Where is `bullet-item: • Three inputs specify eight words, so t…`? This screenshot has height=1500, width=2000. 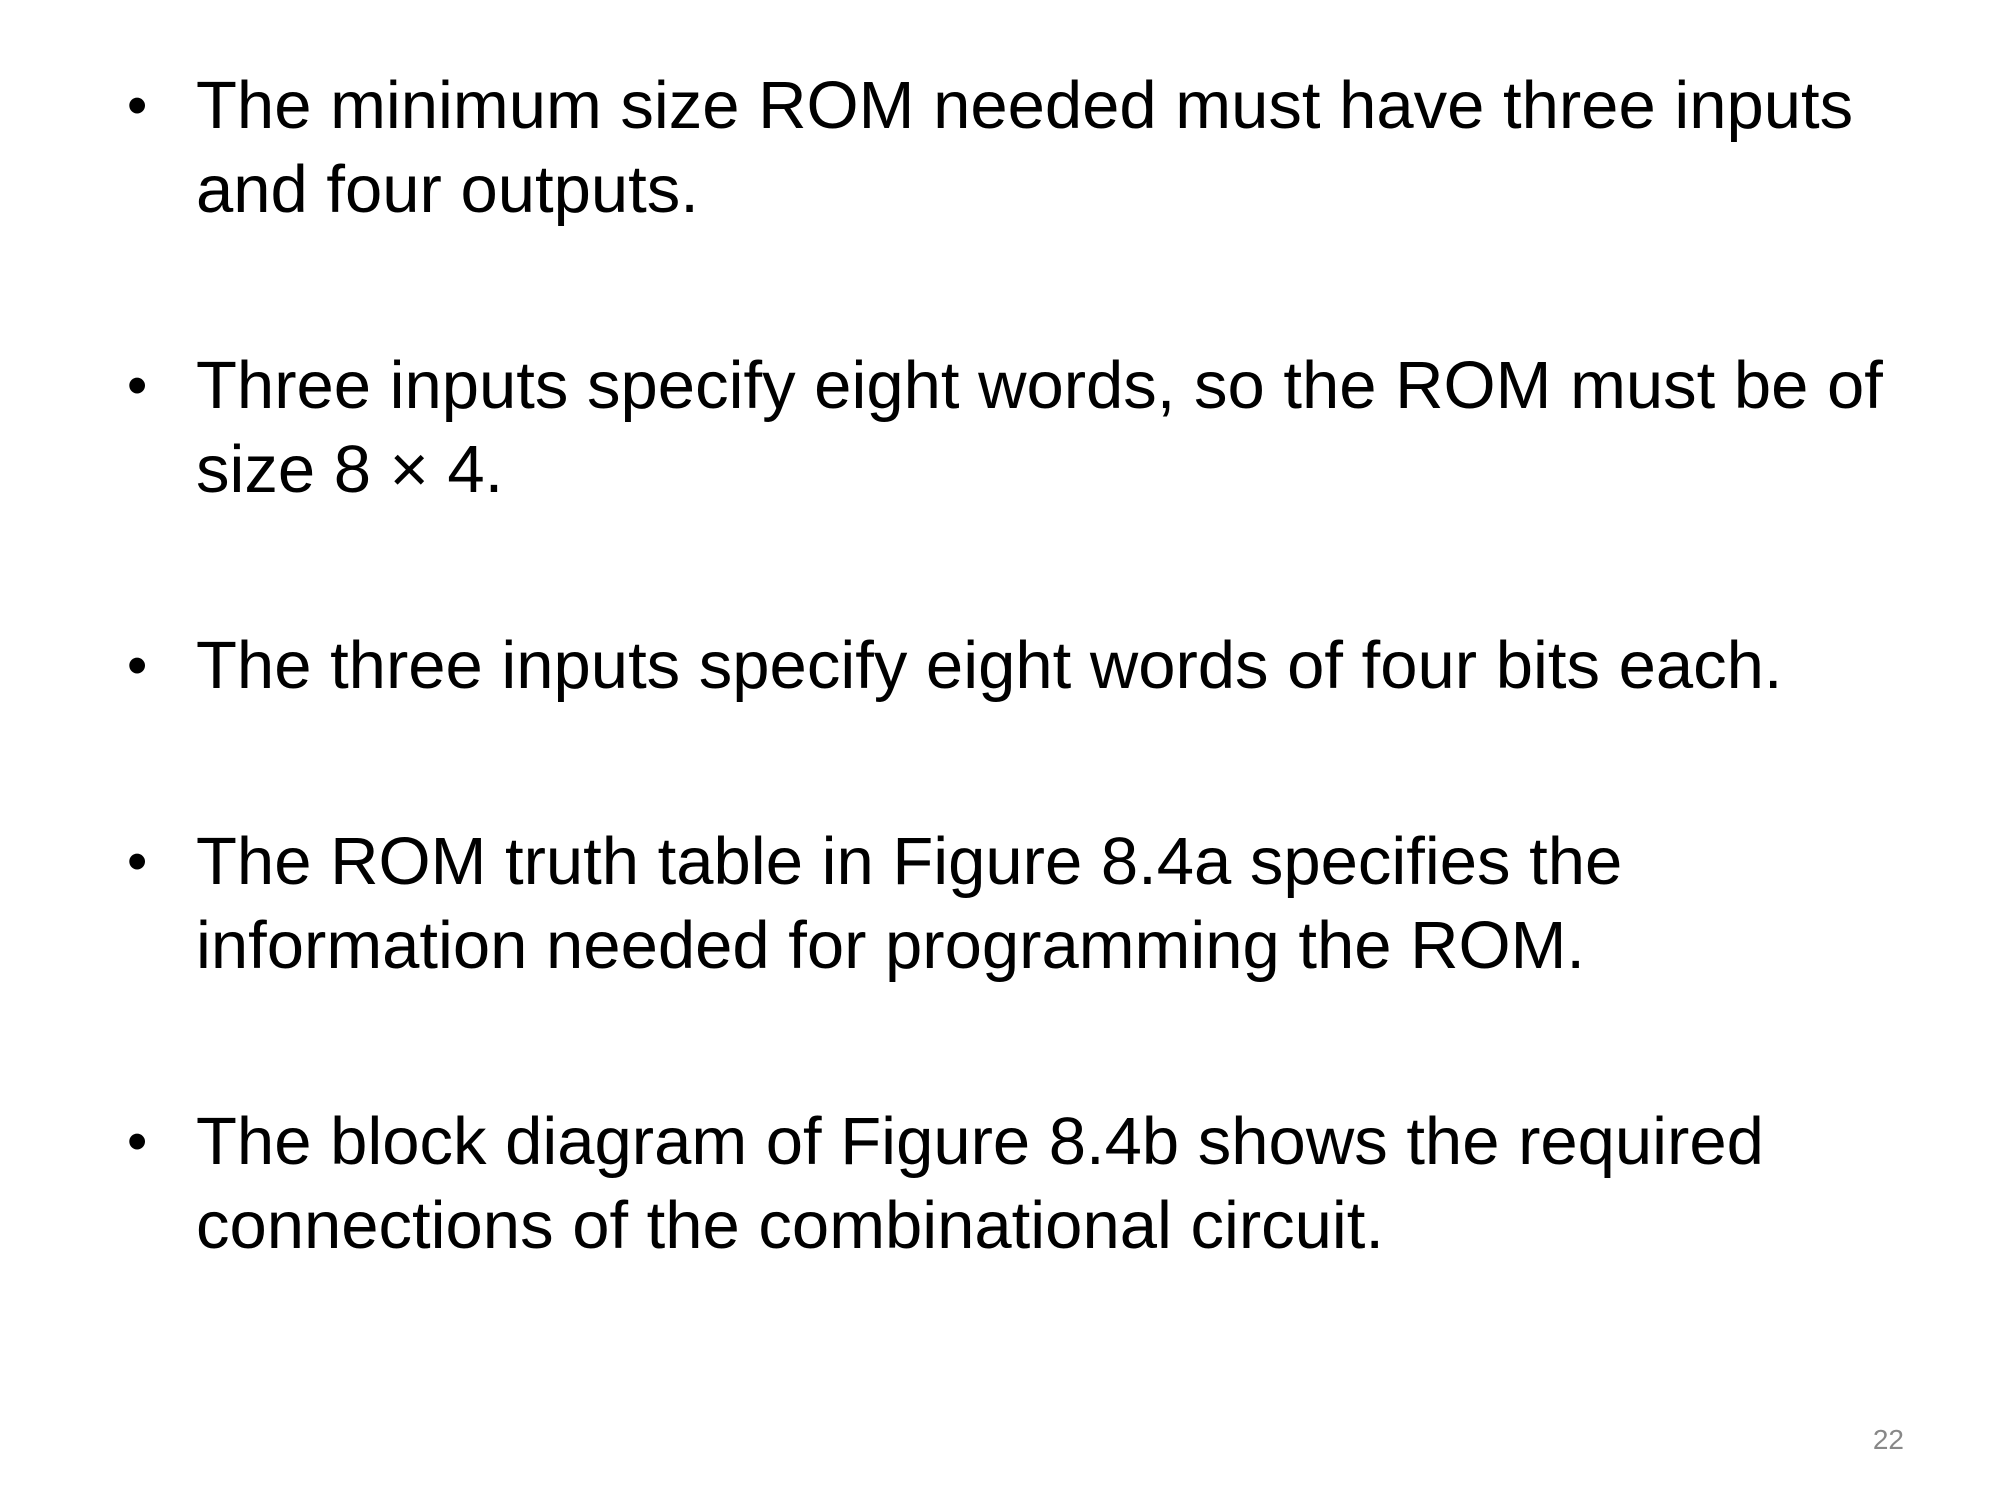 bullet-item: • Three inputs specify eight words, so t… is located at coordinates (1022, 428).